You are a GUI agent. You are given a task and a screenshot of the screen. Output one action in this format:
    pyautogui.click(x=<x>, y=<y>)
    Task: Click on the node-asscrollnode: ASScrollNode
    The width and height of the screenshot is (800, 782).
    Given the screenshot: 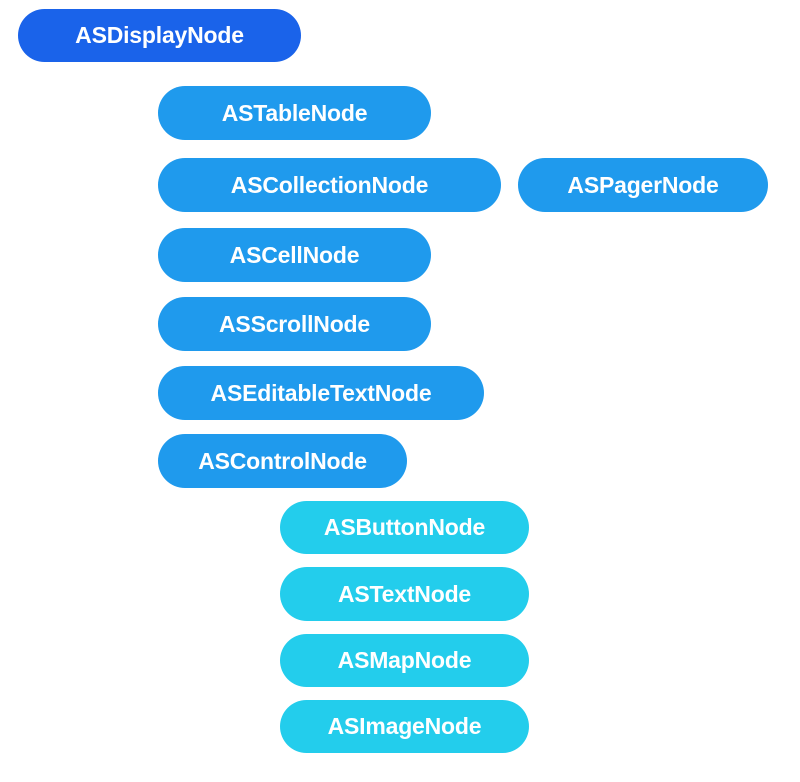 What is the action you would take?
    pyautogui.click(x=294, y=324)
    